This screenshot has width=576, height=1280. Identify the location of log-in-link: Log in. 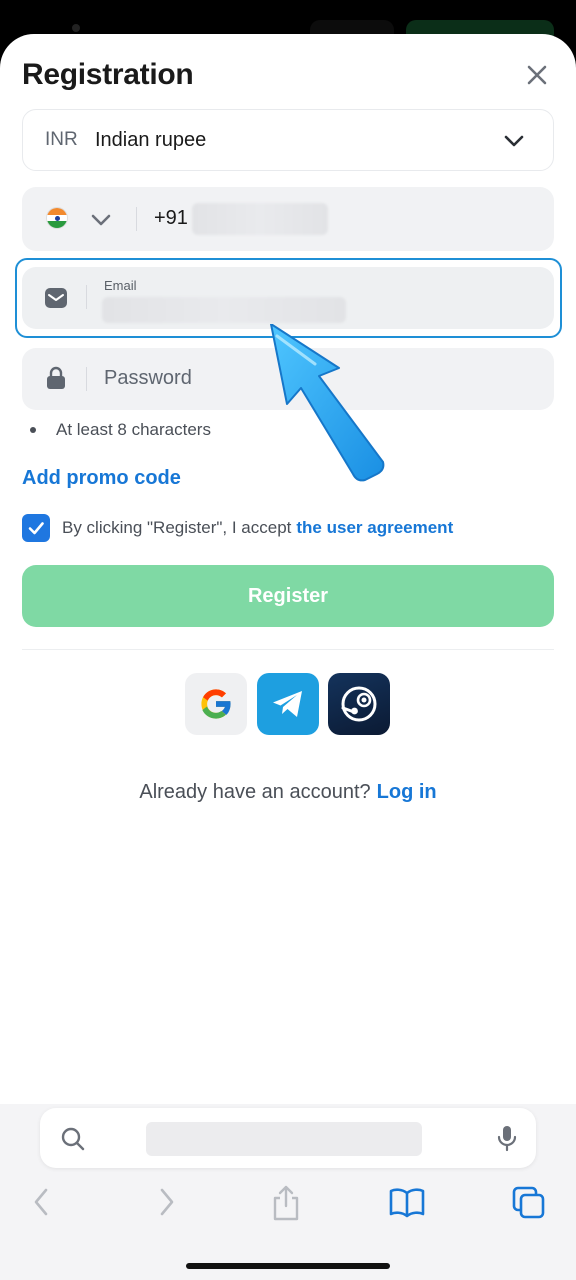
(407, 792).